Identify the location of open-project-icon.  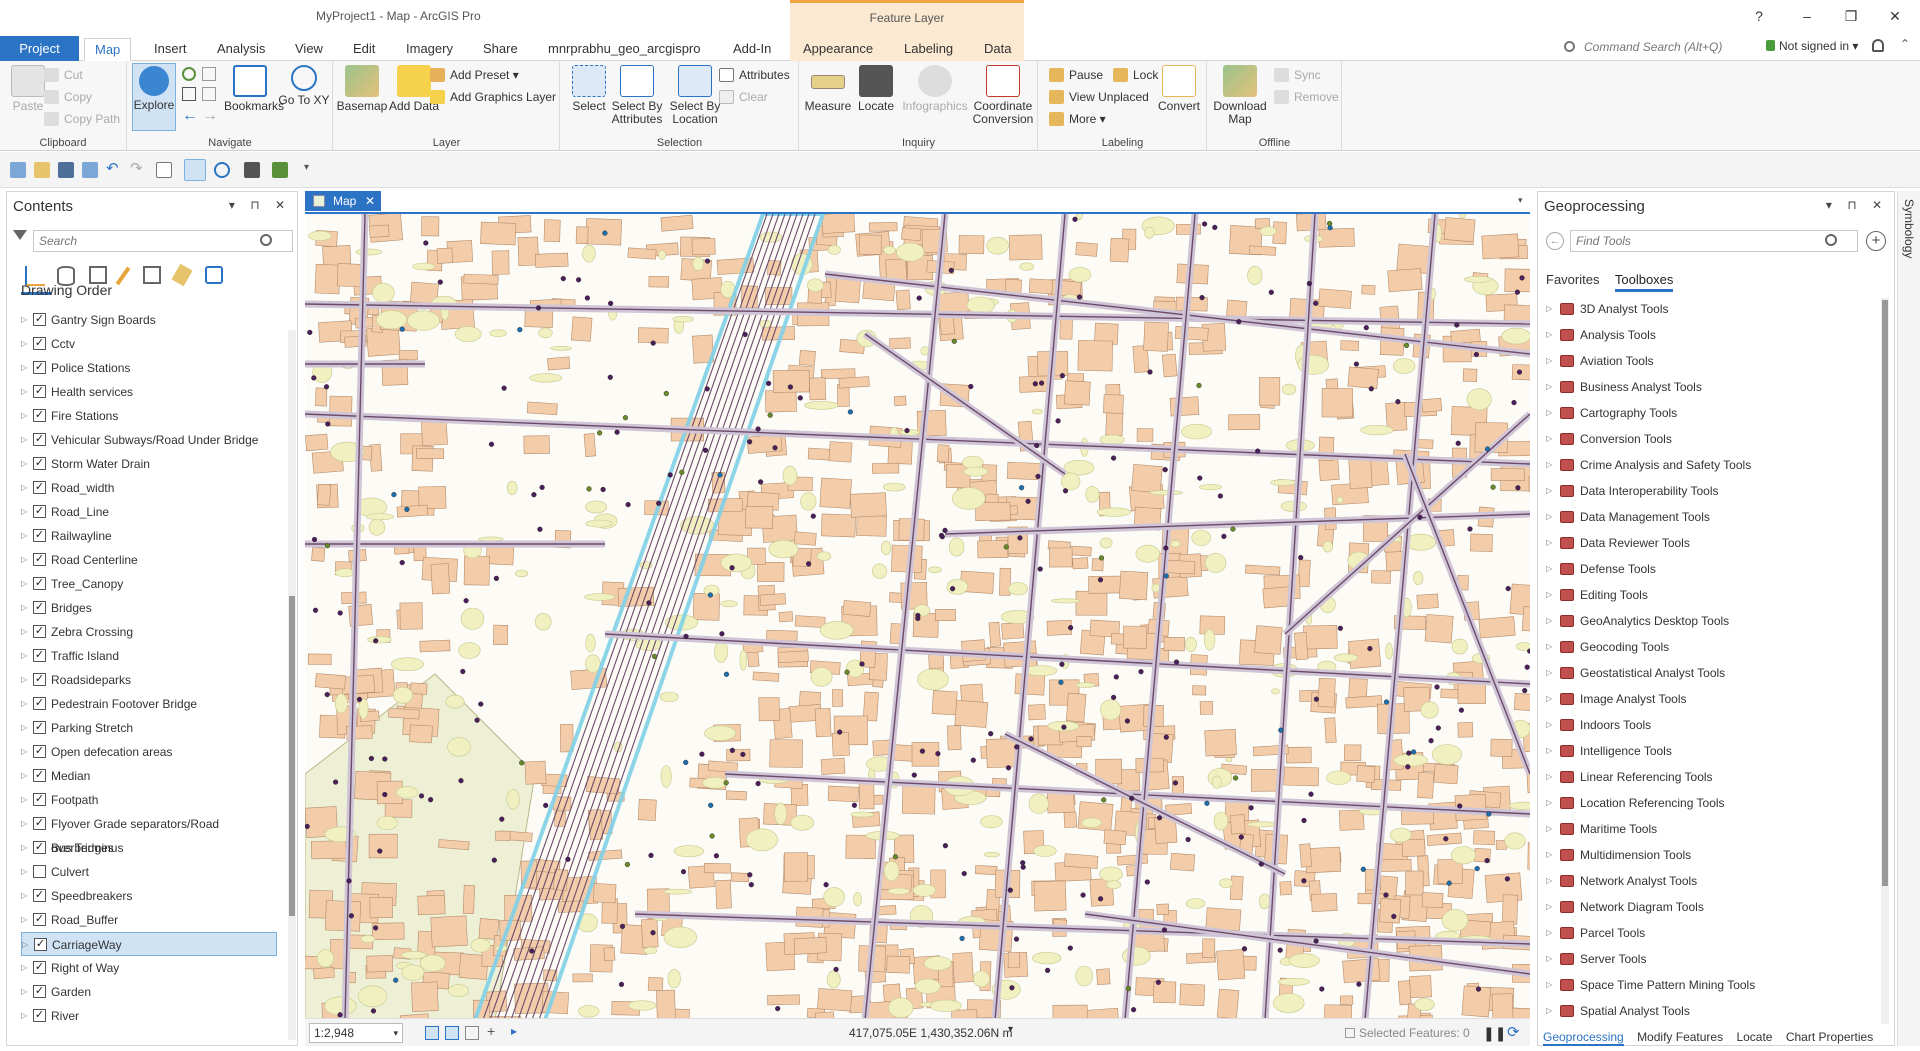
(42, 170).